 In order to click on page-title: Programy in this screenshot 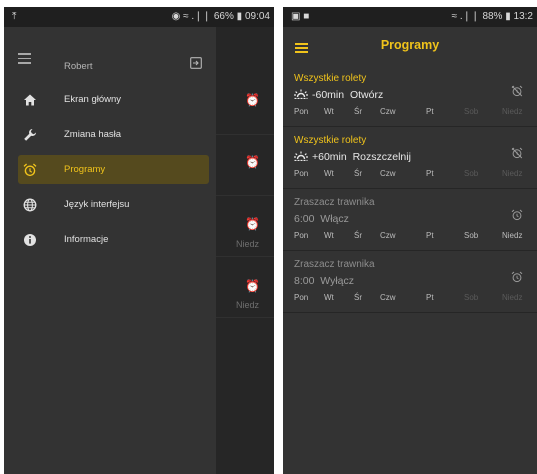, I will do `click(410, 45)`.